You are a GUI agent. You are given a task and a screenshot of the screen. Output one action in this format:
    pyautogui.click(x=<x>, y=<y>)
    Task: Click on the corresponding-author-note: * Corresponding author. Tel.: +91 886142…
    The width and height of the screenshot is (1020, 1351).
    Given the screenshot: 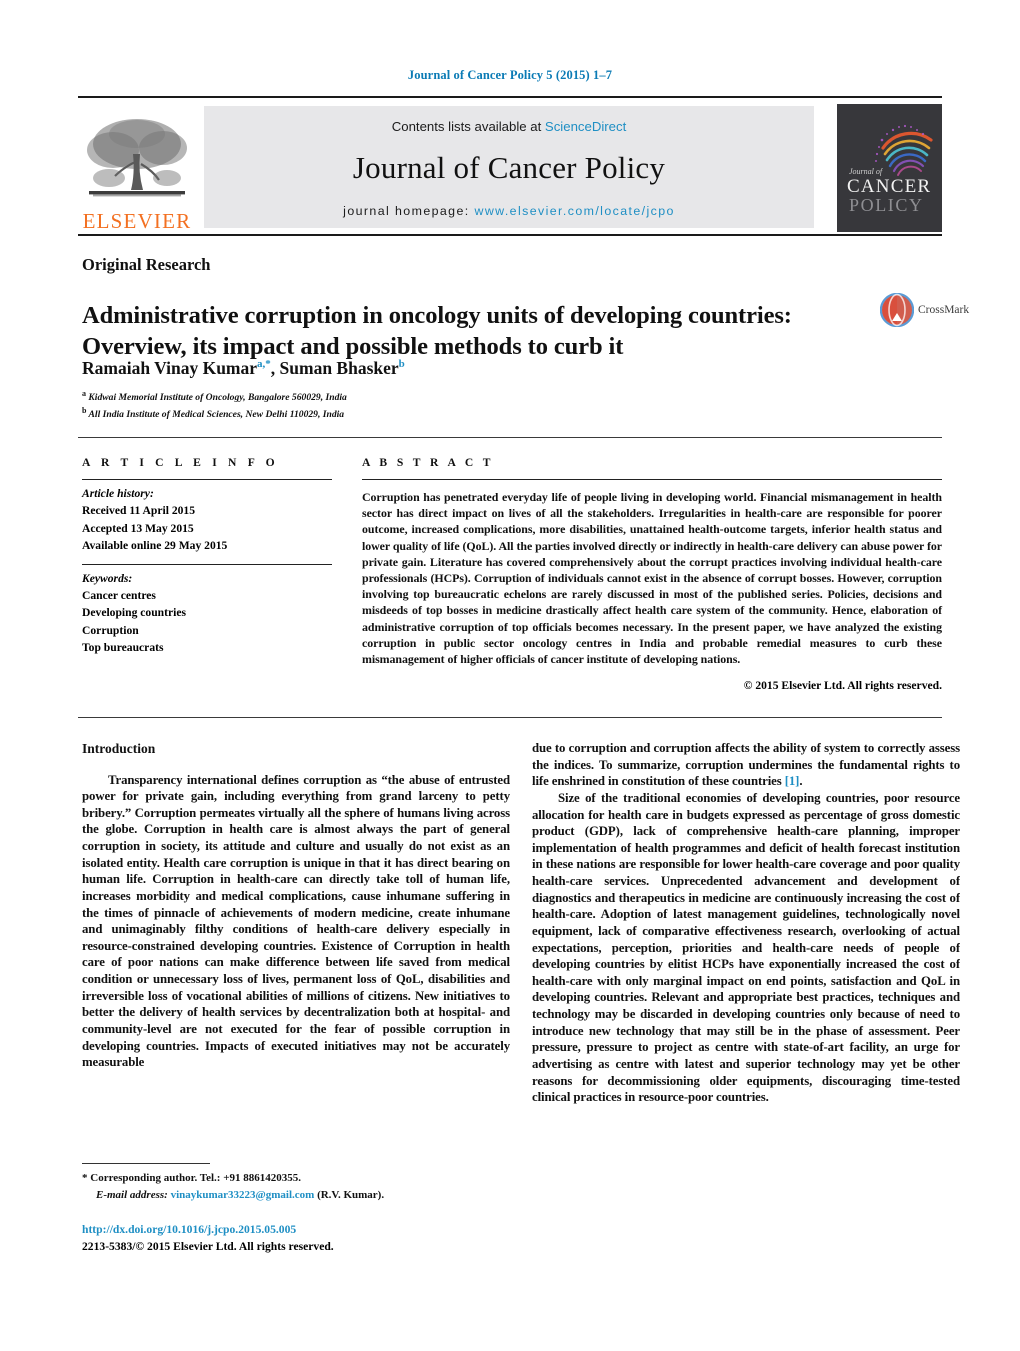 What is the action you would take?
    pyautogui.click(x=191, y=1178)
    